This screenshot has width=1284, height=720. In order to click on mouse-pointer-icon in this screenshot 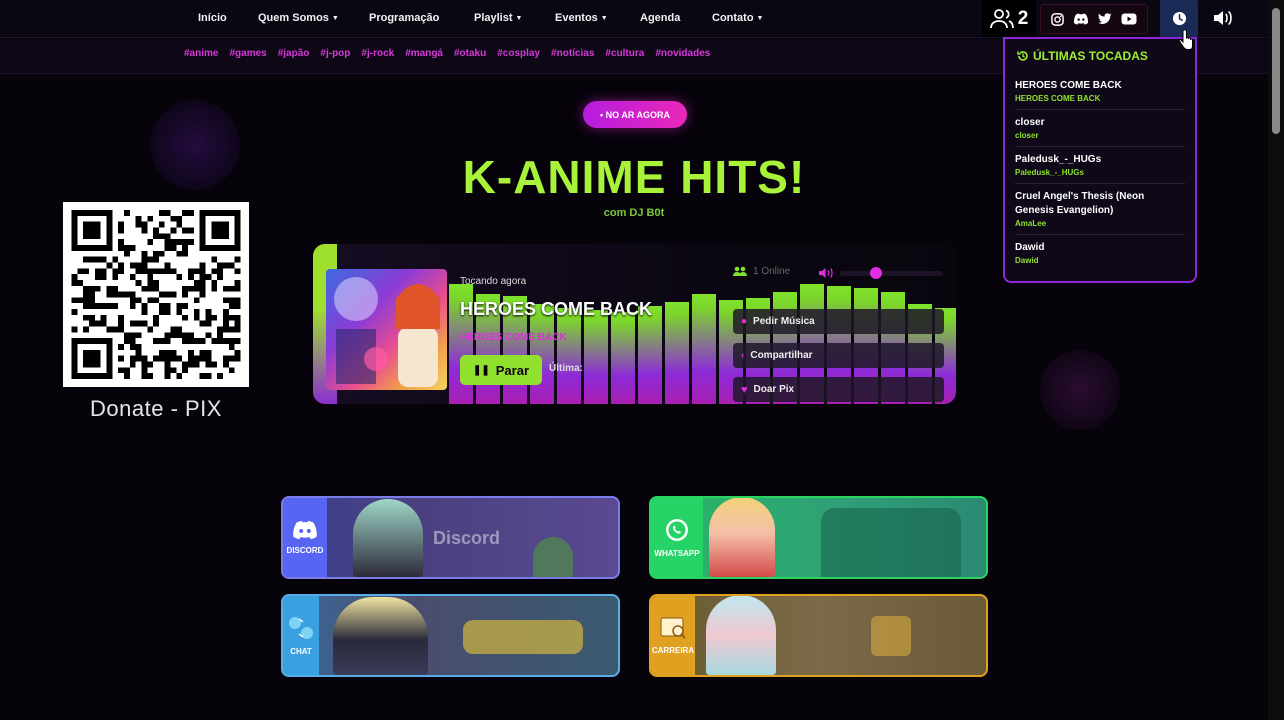, I will do `click(1185, 40)`.